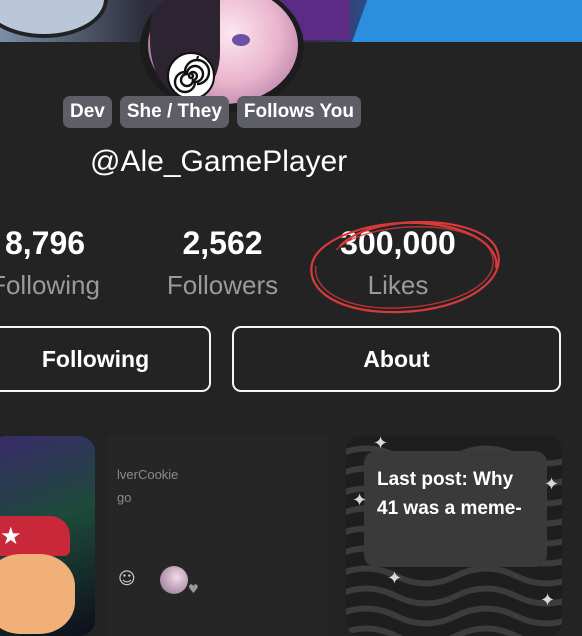 The width and height of the screenshot is (582, 636). I want to click on heart-icon: ♥, so click(193, 589).